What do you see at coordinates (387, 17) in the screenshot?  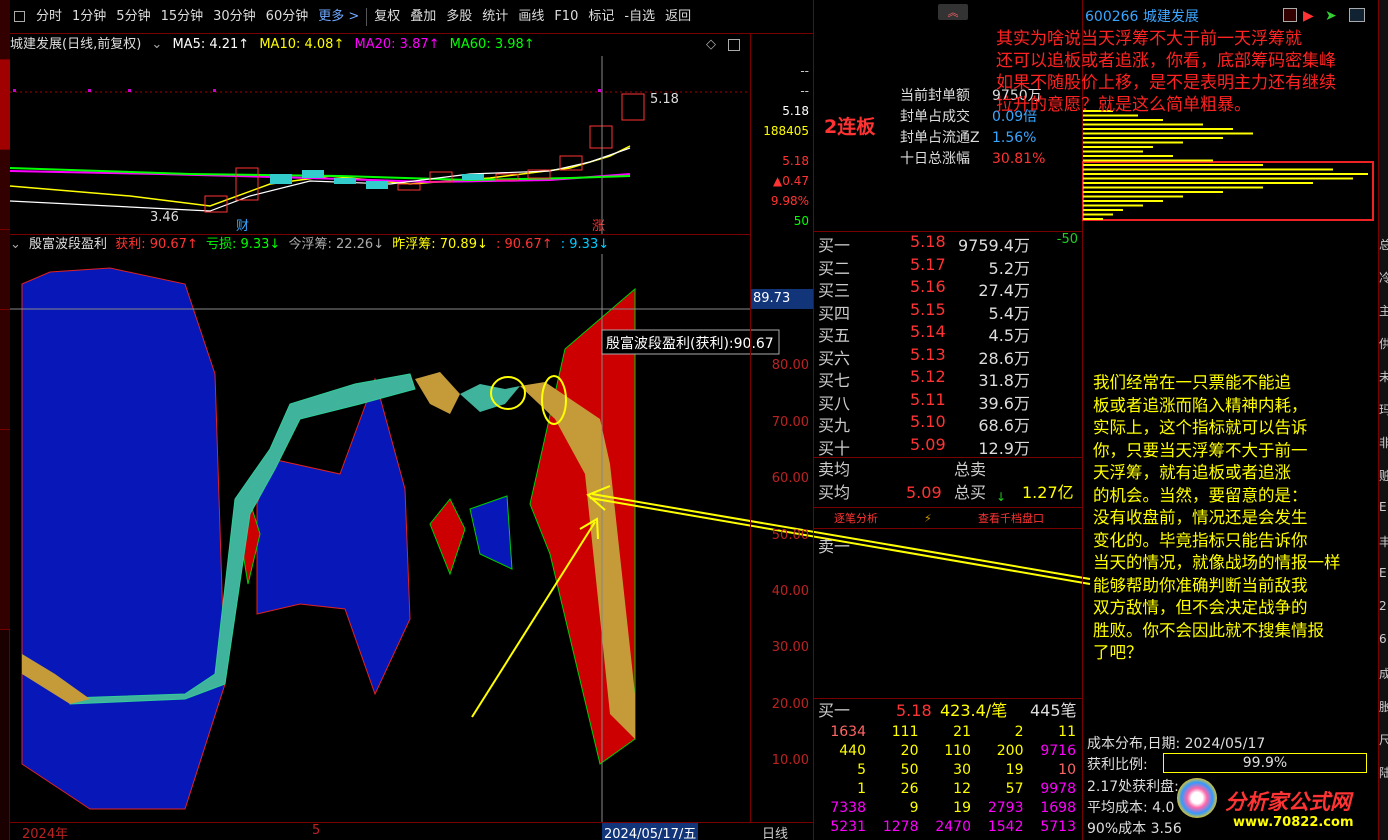 I see `fuquan-button: 复权` at bounding box center [387, 17].